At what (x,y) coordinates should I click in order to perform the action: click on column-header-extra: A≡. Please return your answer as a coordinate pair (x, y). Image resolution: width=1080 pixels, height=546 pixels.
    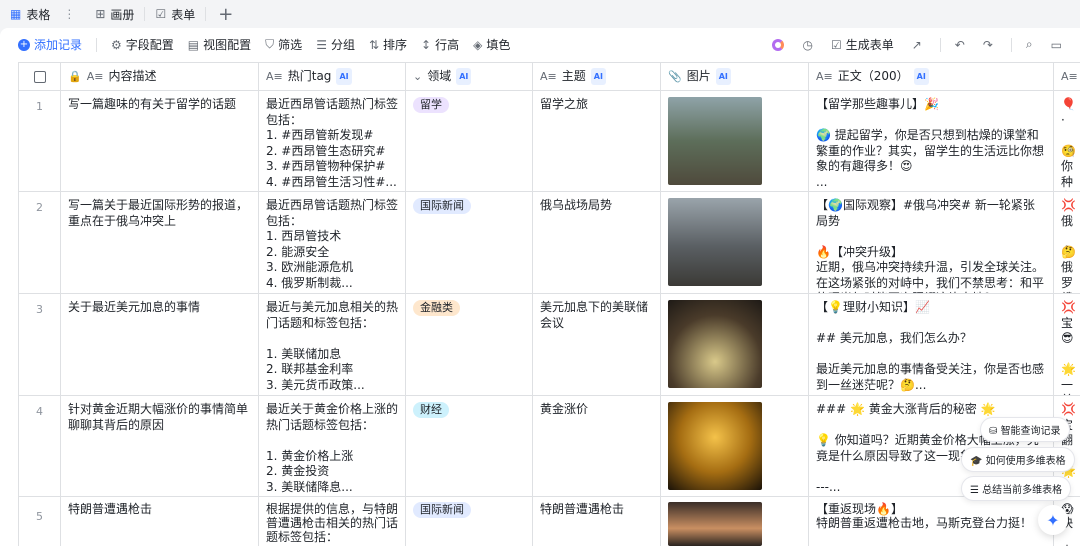
    Looking at the image, I should click on (1067, 76).